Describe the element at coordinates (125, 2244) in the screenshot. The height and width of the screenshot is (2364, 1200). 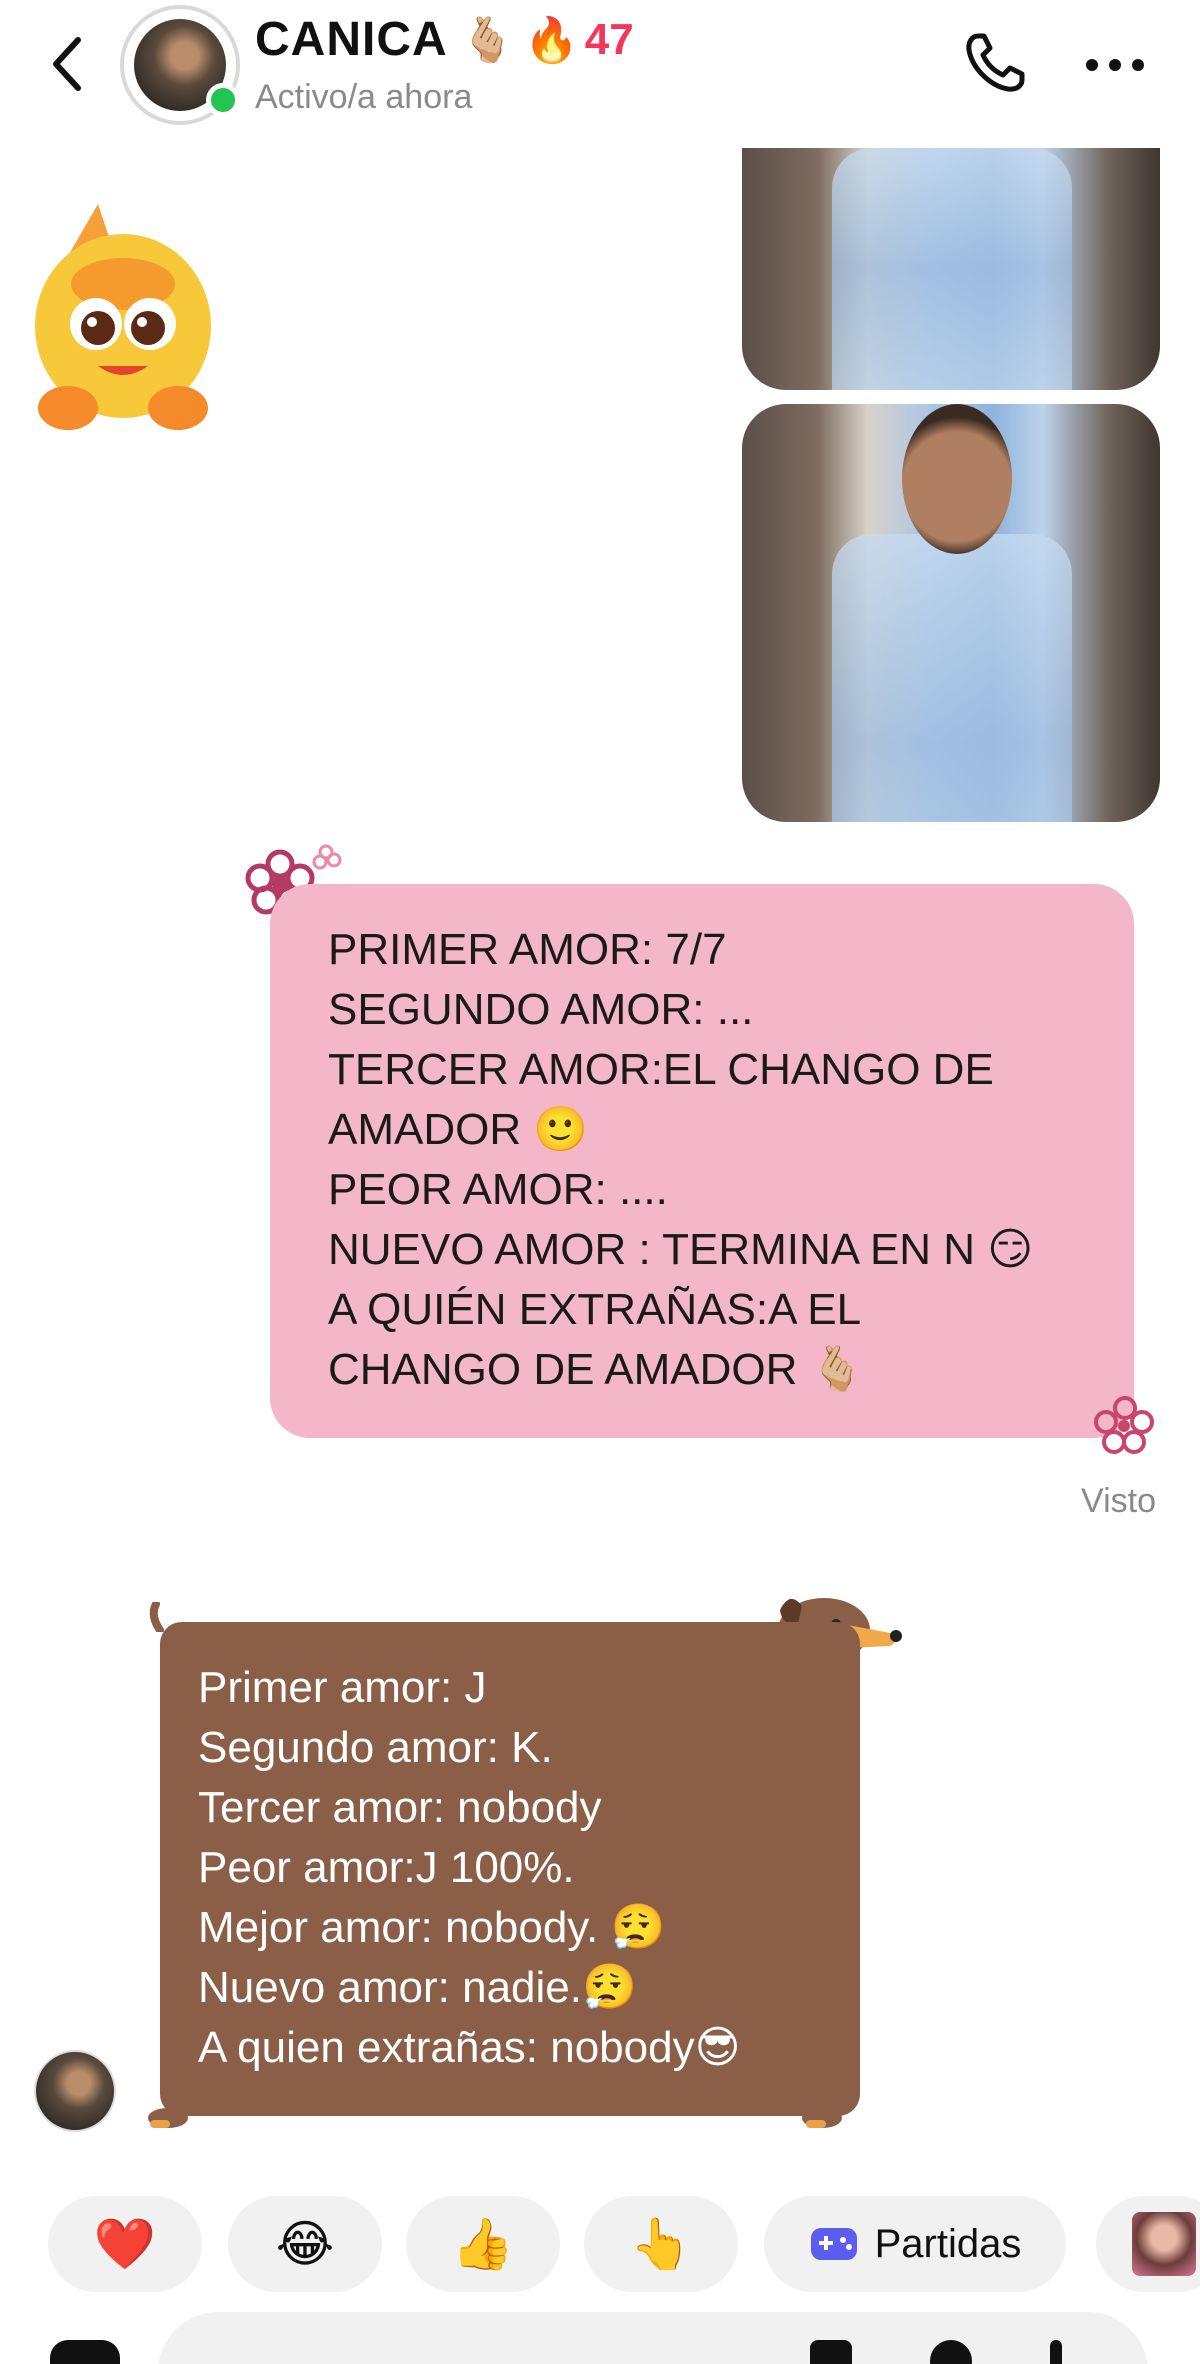
I see `react-heart-button: ❤️` at that location.